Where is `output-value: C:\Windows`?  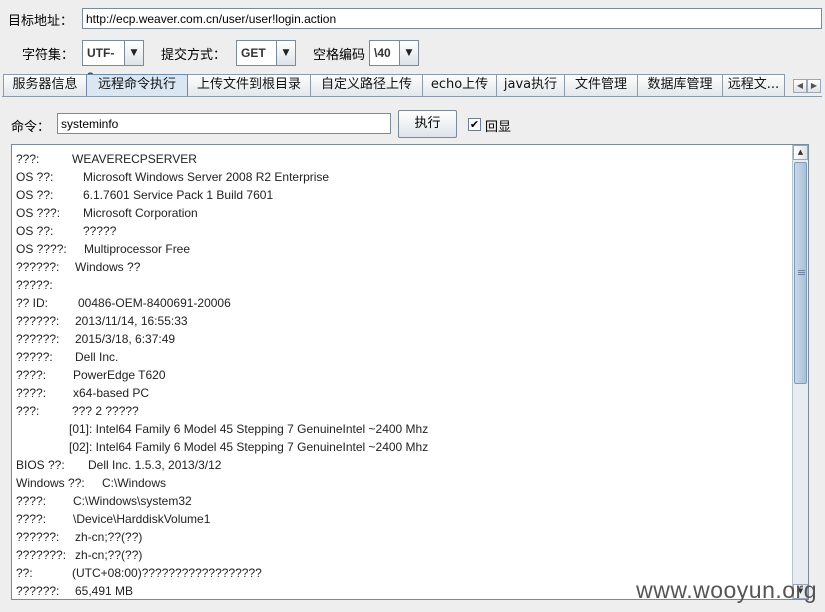 output-value: C:\Windows is located at coordinates (134, 483).